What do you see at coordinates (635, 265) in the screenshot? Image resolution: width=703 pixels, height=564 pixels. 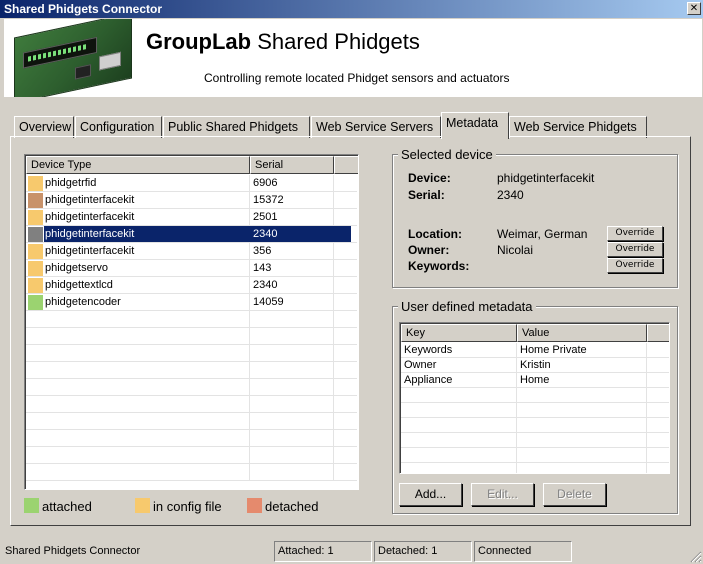 I see `keywords-override-button: Override` at bounding box center [635, 265].